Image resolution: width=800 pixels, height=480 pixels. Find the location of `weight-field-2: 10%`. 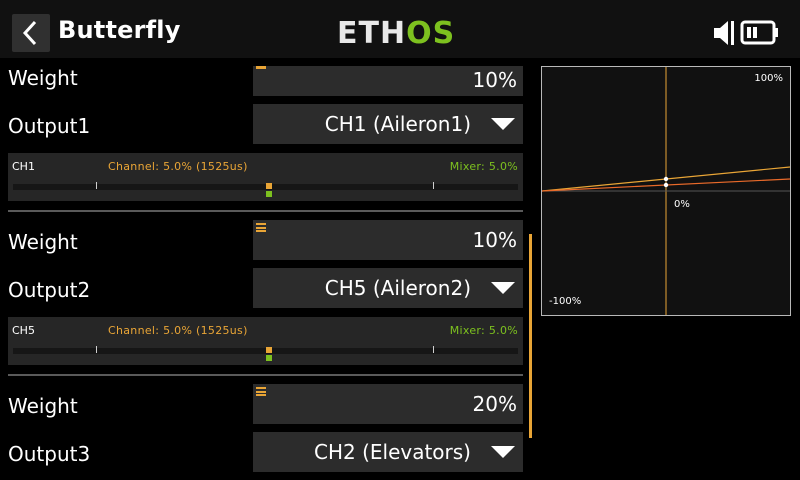

weight-field-2: 10% is located at coordinates (388, 240).